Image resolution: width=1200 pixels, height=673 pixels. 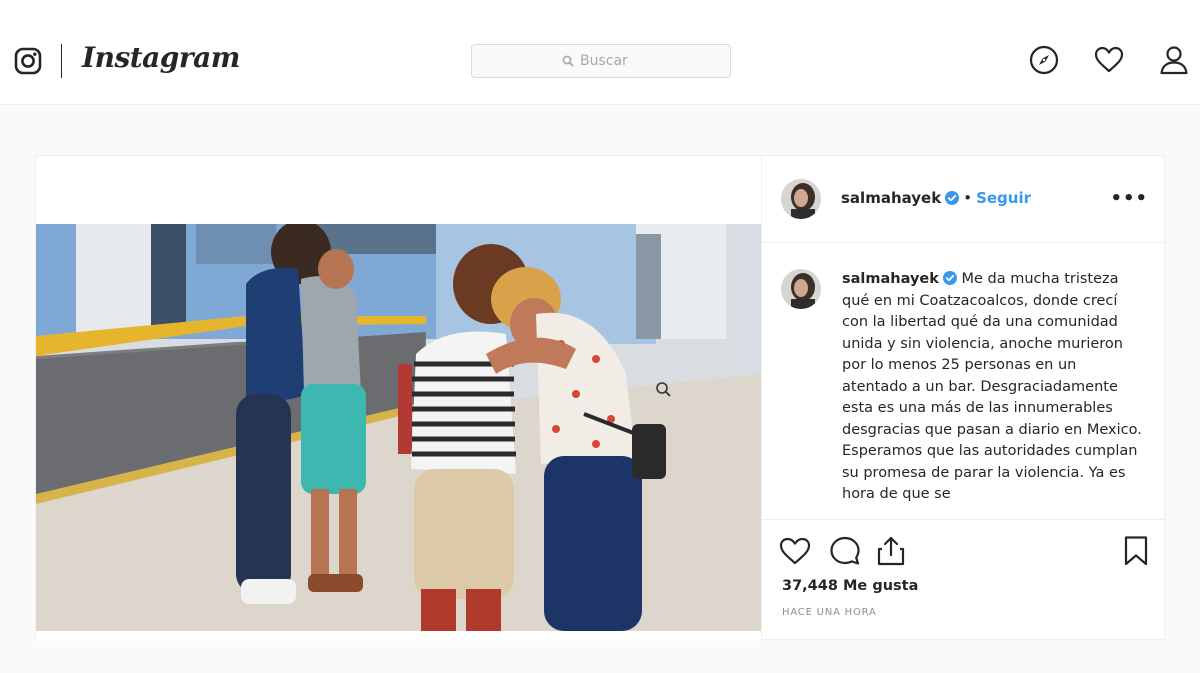 I want to click on share-icon, so click(x=891, y=551).